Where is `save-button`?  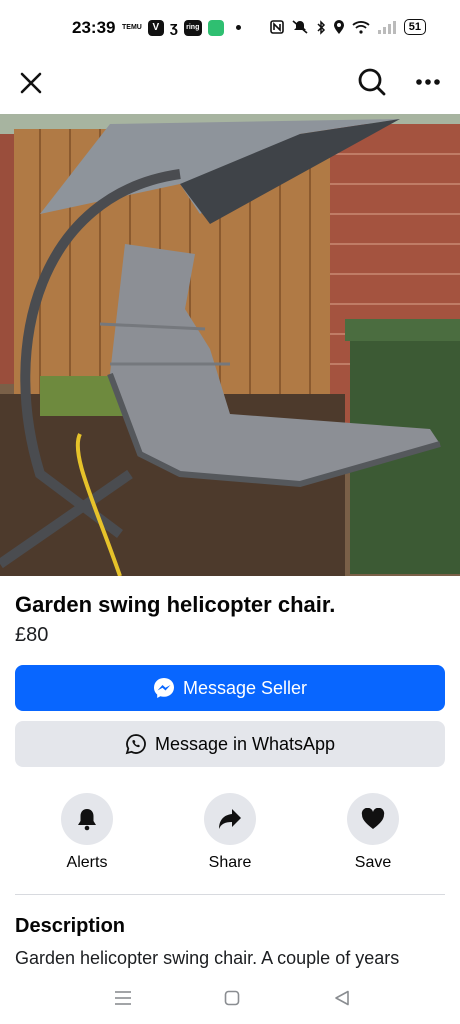 save-button is located at coordinates (373, 819).